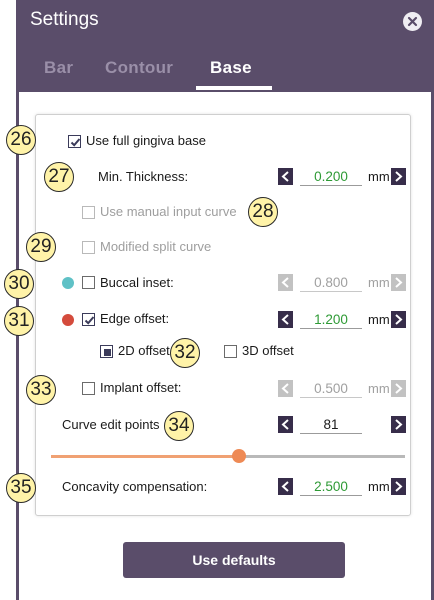  Describe the element at coordinates (144, 350) in the screenshot. I see `offset-2d-label: 2D offset` at that location.